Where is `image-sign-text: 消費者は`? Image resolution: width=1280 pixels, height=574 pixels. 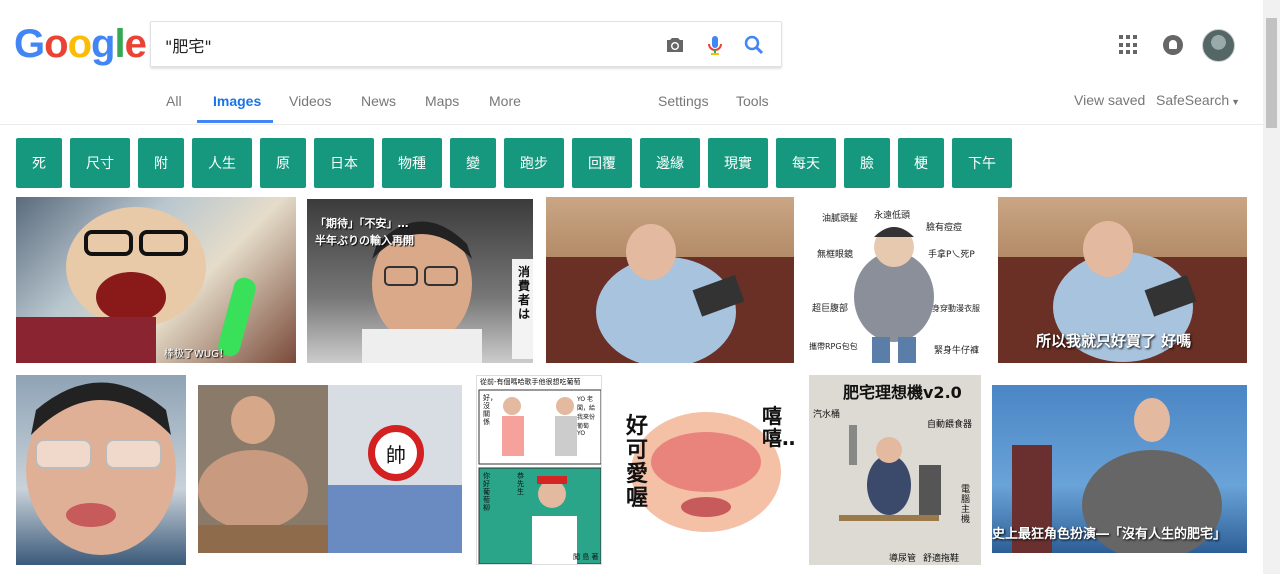 image-sign-text: 消費者は is located at coordinates (524, 293).